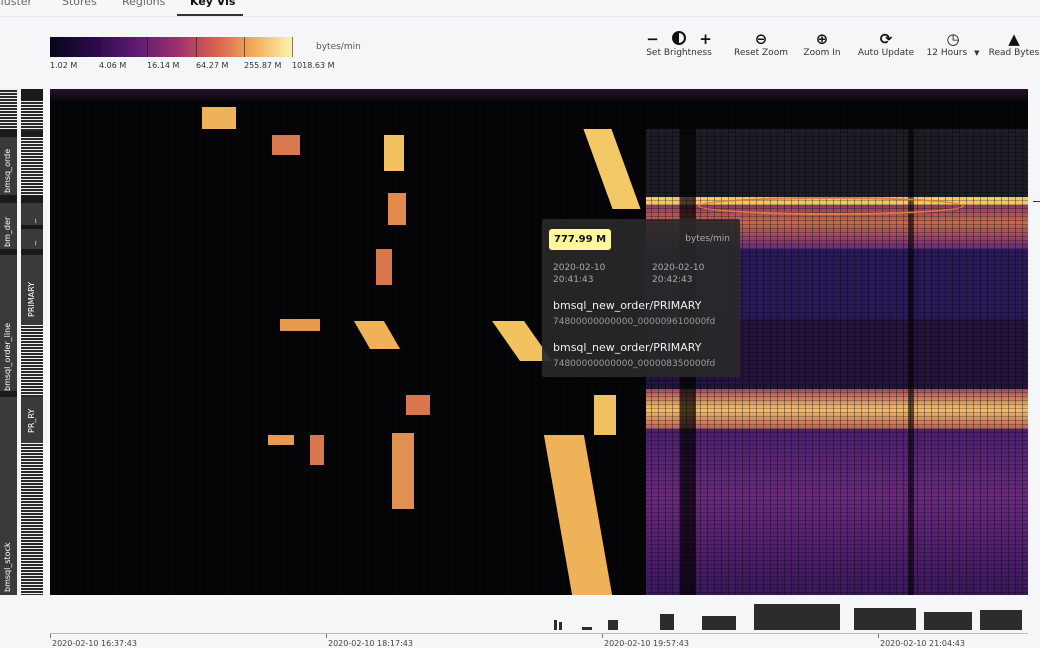 This screenshot has width=1040, height=648. What do you see at coordinates (7, 567) in the screenshot?
I see `table-label: bmsql_stock` at bounding box center [7, 567].